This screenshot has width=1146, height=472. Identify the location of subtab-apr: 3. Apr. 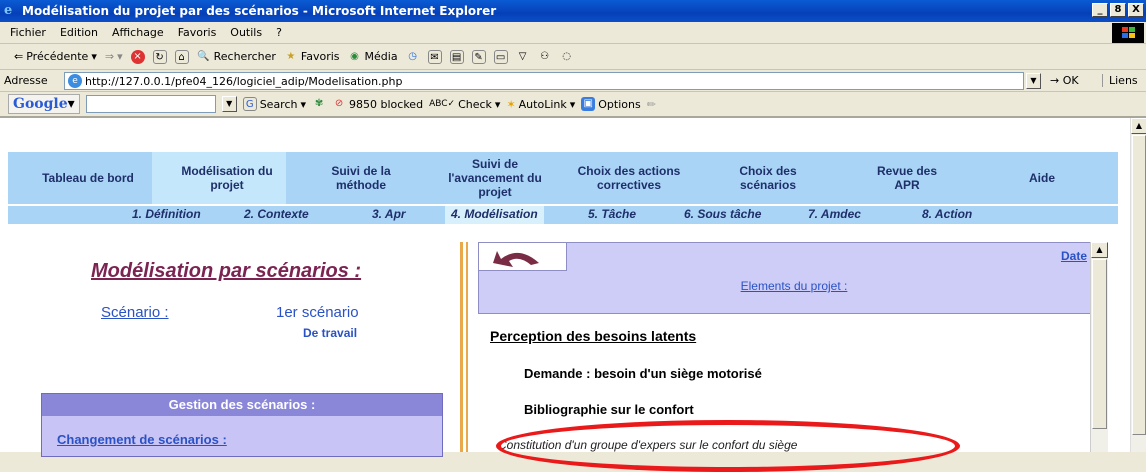
(389, 214).